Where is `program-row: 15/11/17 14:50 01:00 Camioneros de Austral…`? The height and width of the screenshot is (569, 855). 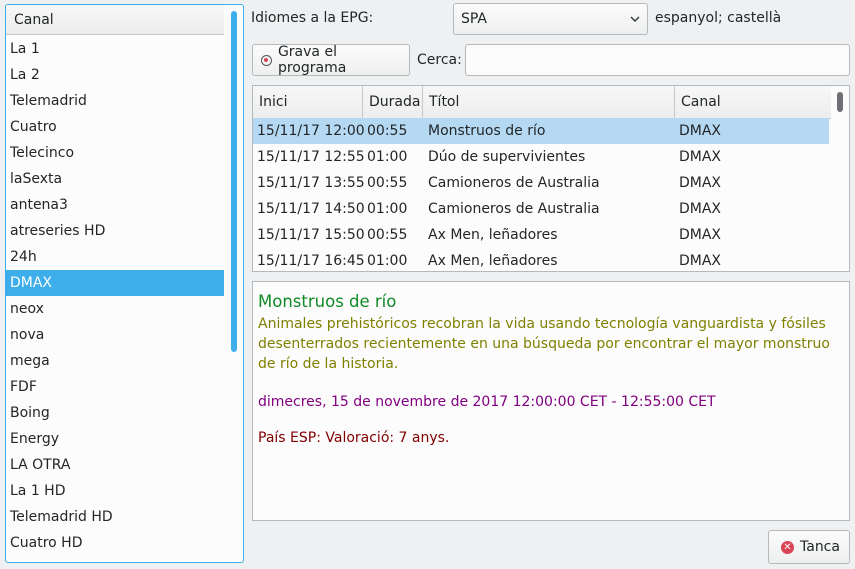
program-row: 15/11/17 14:50 01:00 Camioneros de Austral… is located at coordinates (541, 209).